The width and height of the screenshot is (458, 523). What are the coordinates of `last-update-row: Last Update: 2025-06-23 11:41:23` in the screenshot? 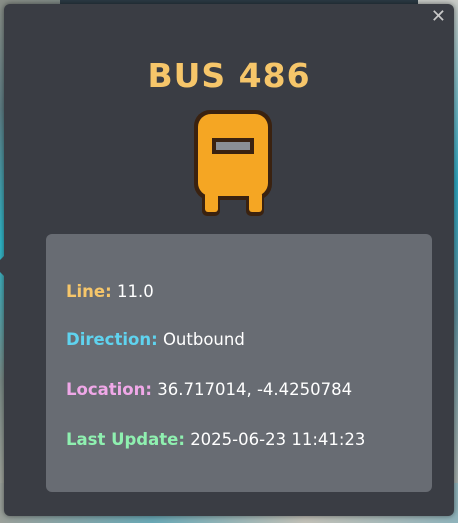 It's located at (215, 439).